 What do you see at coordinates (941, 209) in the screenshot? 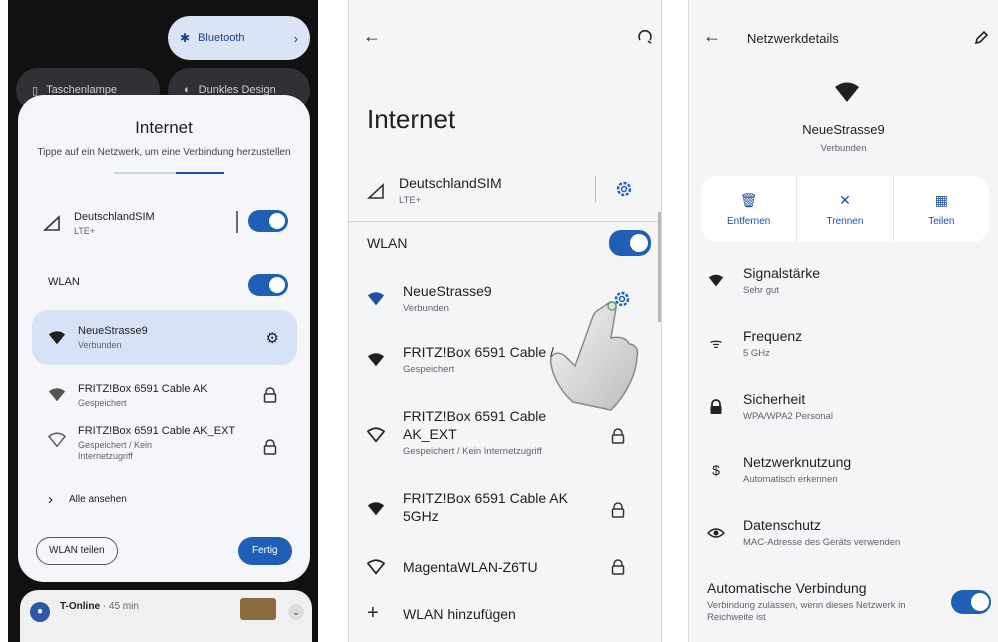
I see `share-button: ▦ Teilen` at bounding box center [941, 209].